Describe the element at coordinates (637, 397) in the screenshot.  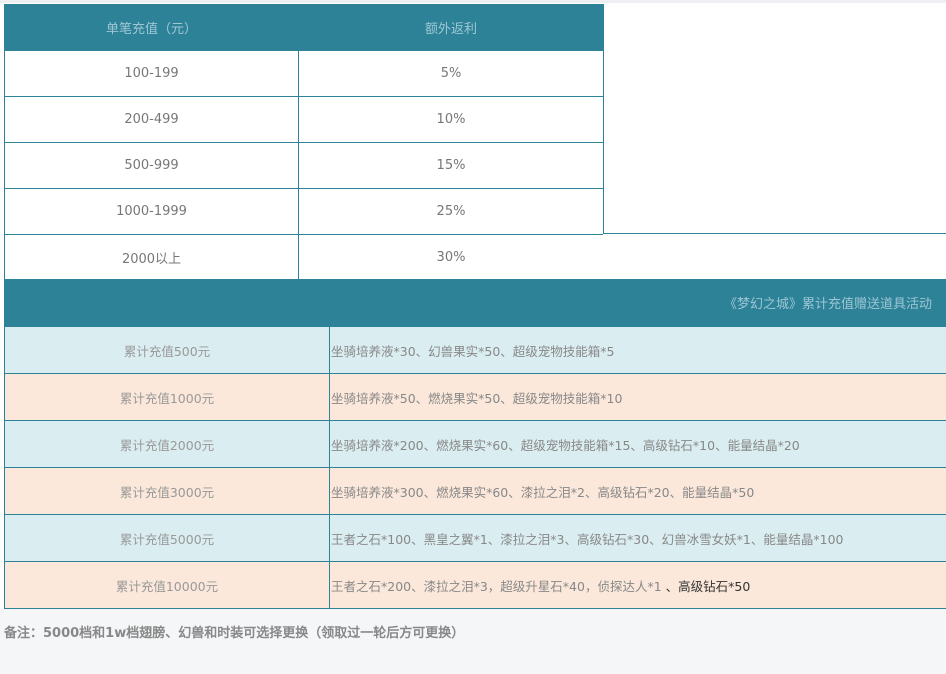
I see `cumulative-rewards: 坐骑培养液*50、燃烧果实*50、超级宠物技能箱*10` at that location.